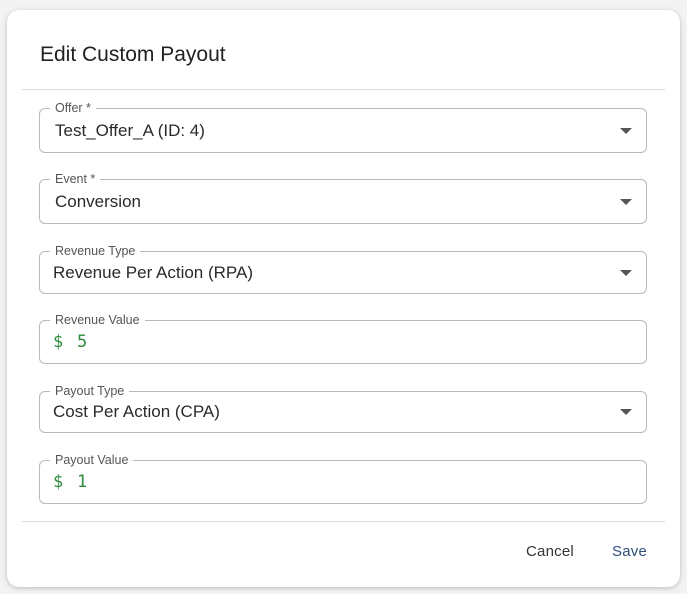 The image size is (687, 594). What do you see at coordinates (629, 551) in the screenshot?
I see `save-button: Save` at bounding box center [629, 551].